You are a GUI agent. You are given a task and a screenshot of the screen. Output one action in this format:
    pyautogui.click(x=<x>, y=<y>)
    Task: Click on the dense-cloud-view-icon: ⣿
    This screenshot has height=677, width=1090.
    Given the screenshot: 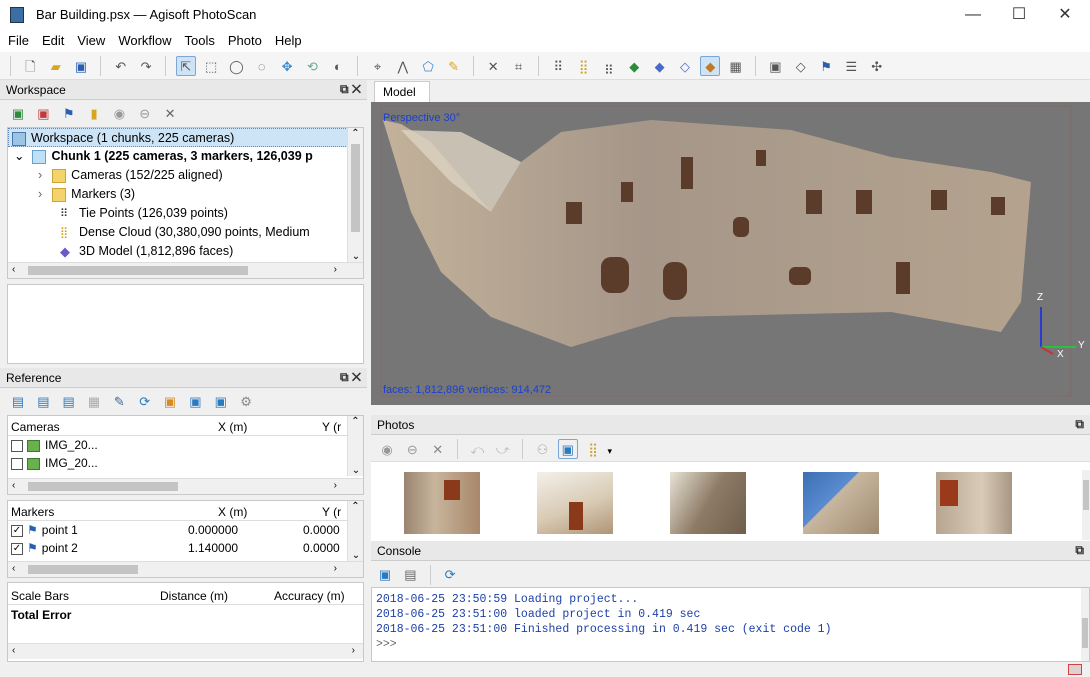 What is the action you would take?
    pyautogui.click(x=584, y=67)
    